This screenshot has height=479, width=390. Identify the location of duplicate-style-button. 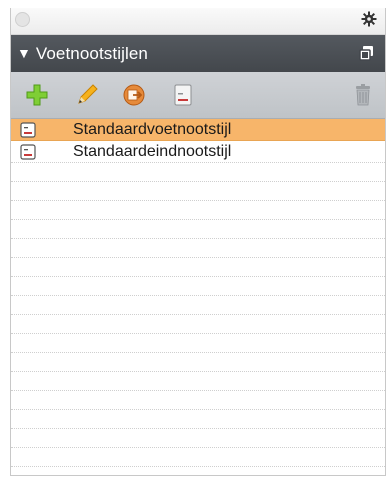
(183, 95).